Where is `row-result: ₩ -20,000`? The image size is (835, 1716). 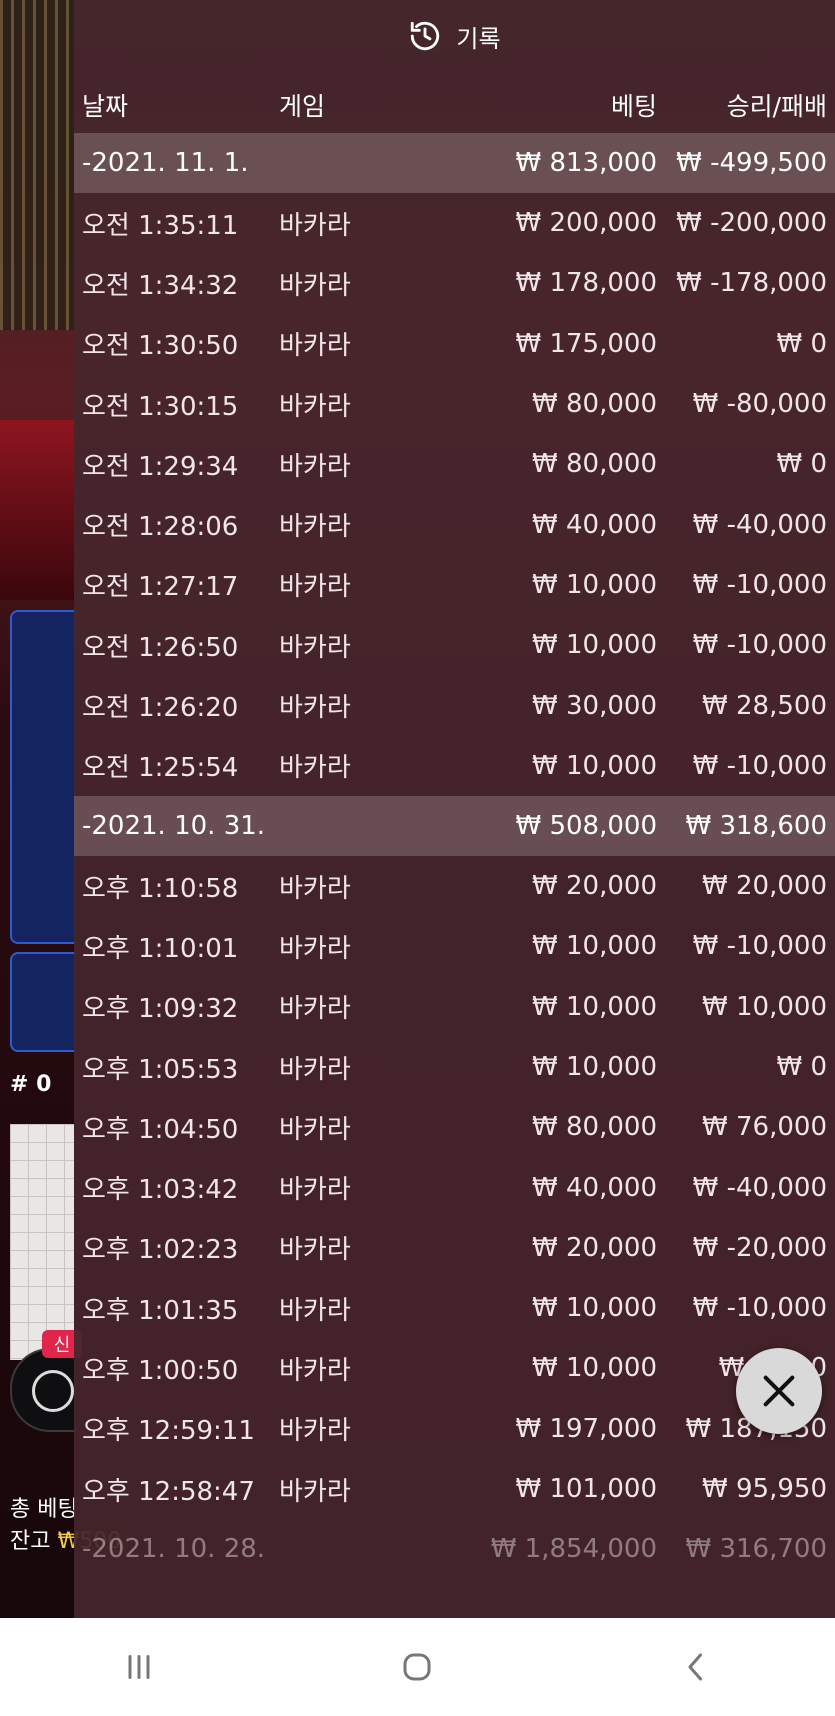
row-result: ₩ -20,000 is located at coordinates (759, 1247).